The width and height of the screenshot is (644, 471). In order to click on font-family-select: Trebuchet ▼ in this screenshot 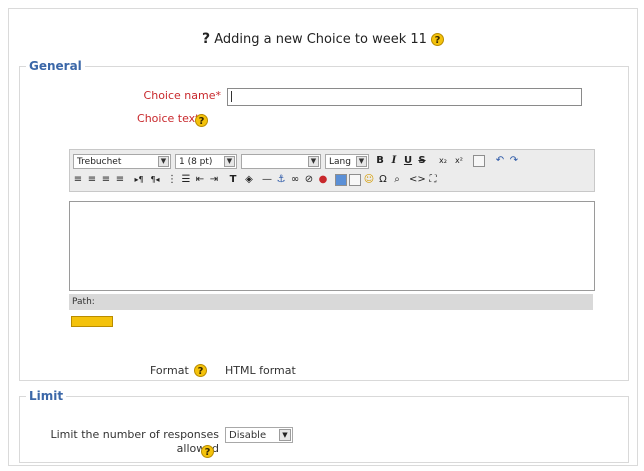, I will do `click(122, 161)`.